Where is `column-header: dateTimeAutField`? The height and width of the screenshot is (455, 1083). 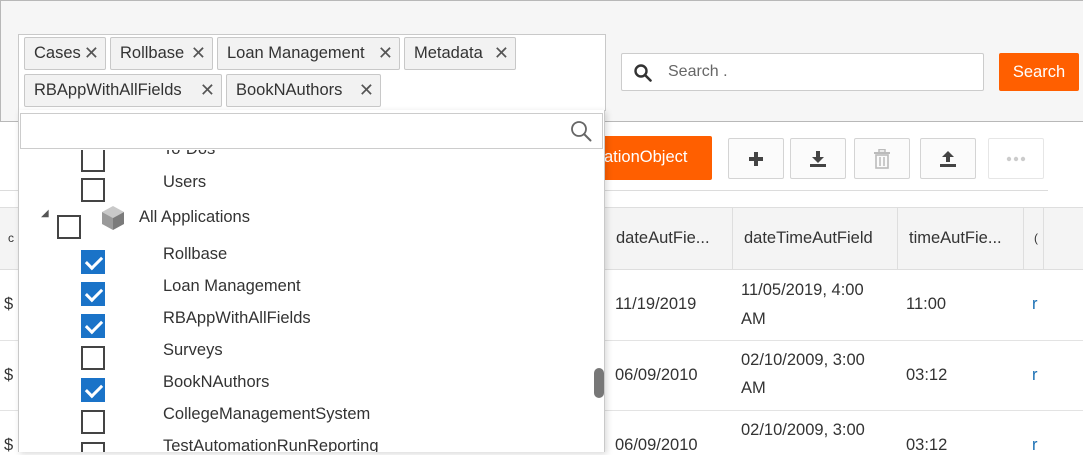 column-header: dateTimeAutField is located at coordinates (815, 238).